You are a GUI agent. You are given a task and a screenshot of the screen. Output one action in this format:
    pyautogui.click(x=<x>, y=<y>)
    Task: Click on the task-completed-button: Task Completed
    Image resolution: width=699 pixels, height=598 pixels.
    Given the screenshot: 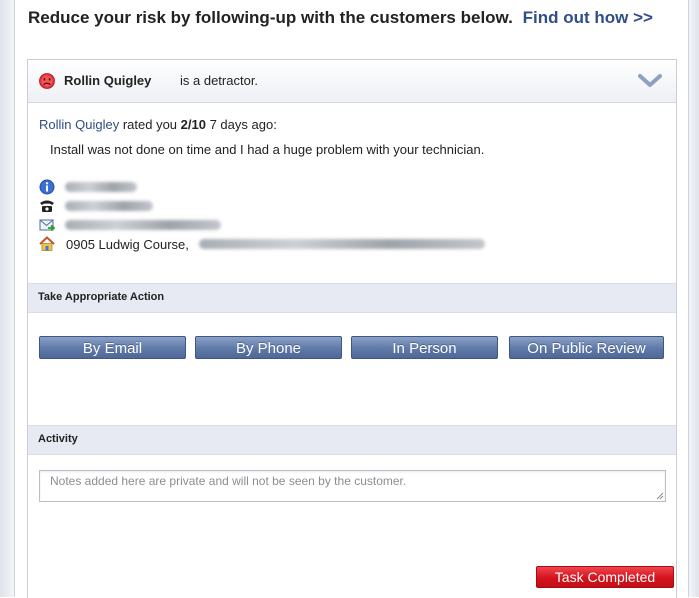 What is the action you would take?
    pyautogui.click(x=605, y=577)
    